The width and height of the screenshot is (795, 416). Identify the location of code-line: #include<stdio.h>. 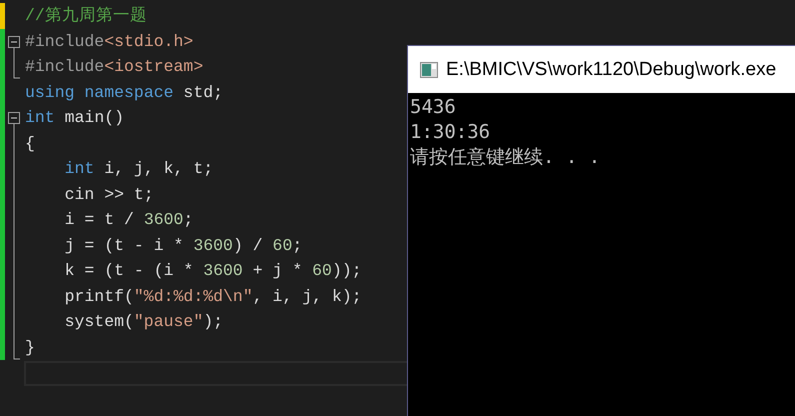
(109, 41).